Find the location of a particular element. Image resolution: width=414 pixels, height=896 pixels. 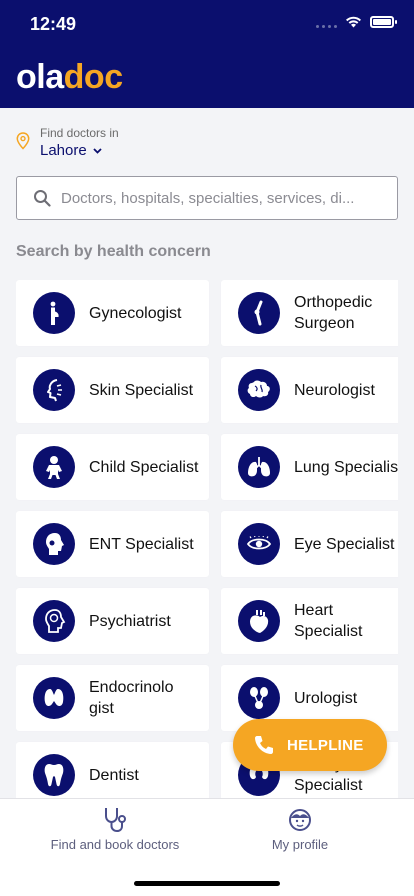

concern-card-orthopedic-surgeon: Orthopedic Surgeon is located at coordinates (309, 313).